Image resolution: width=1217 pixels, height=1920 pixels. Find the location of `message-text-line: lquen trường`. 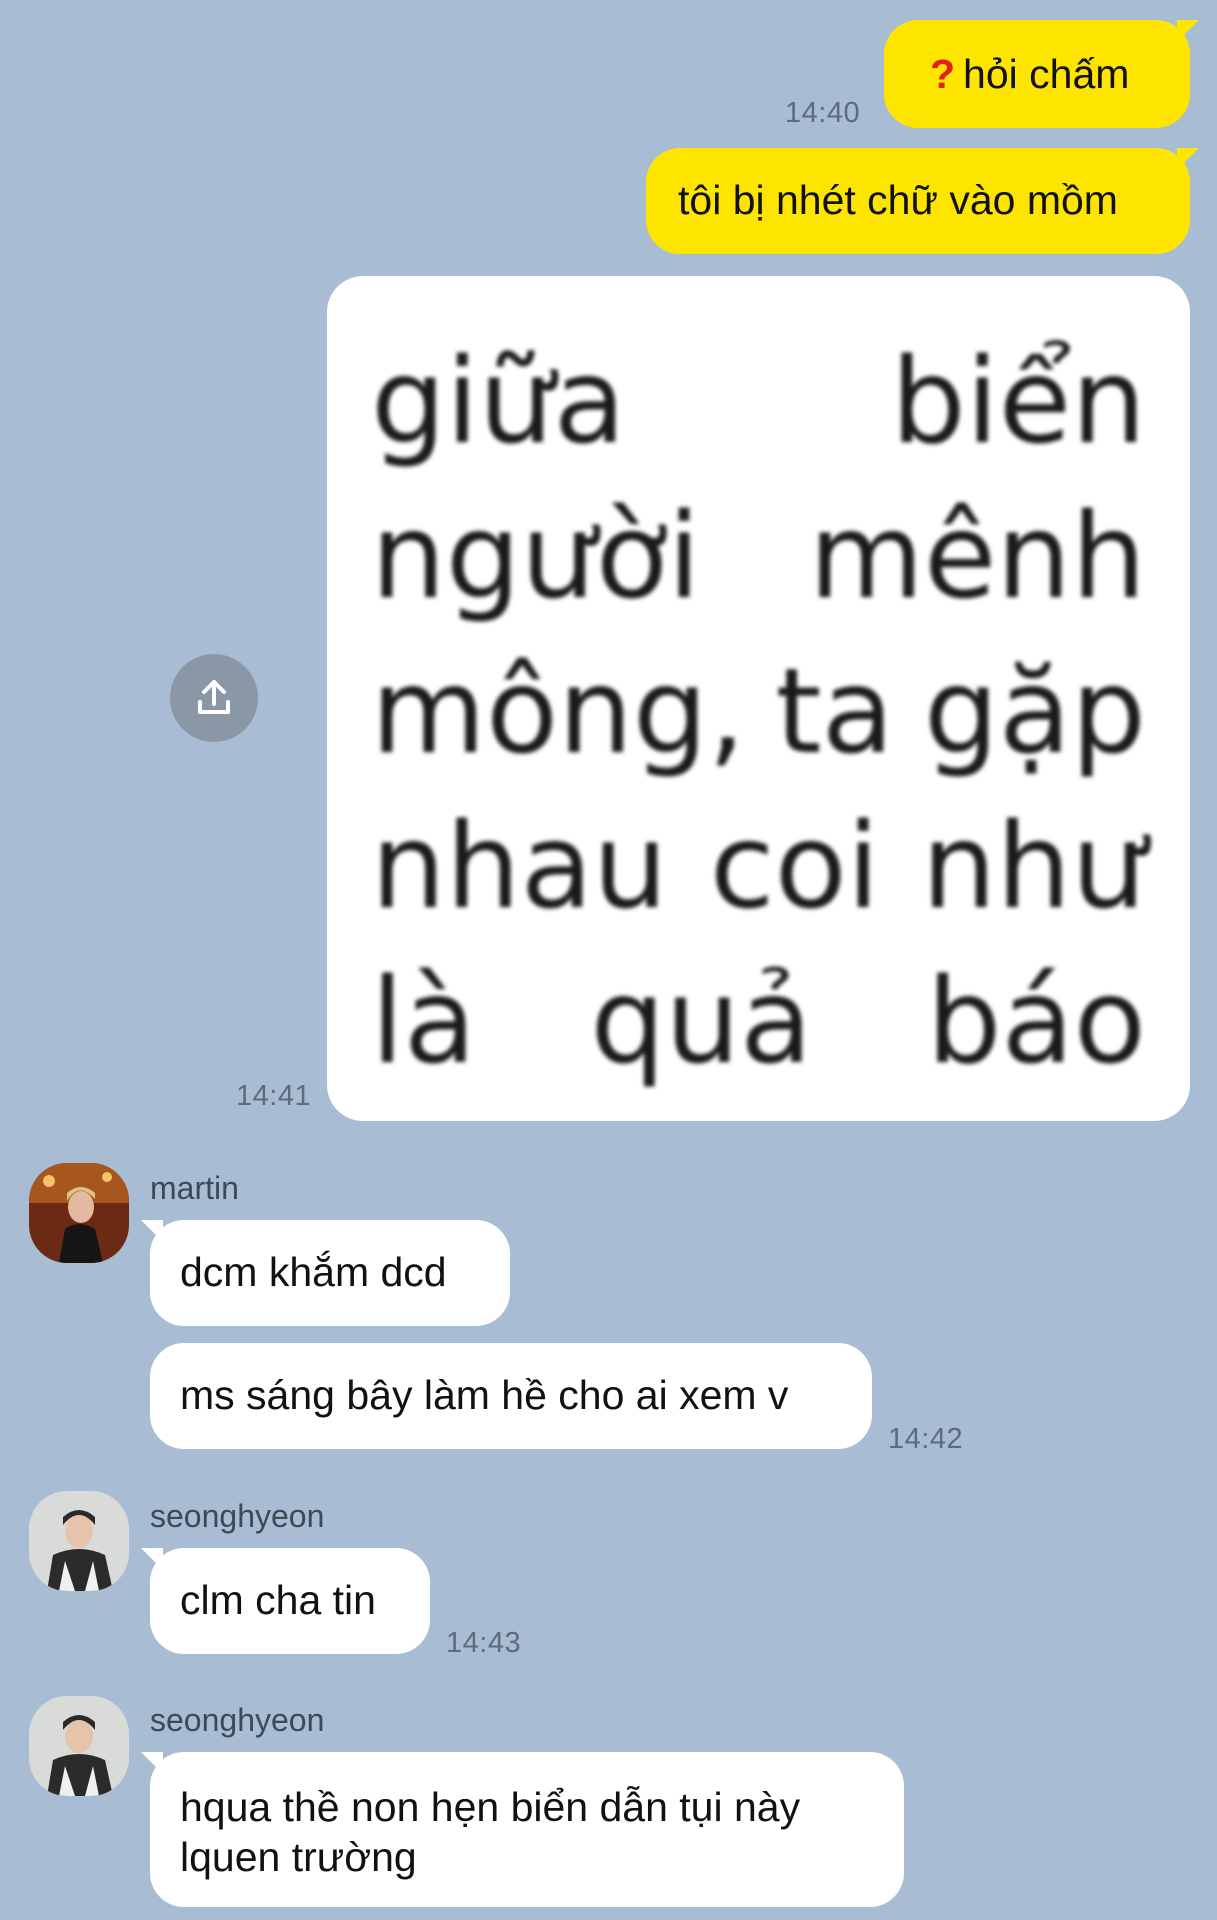

message-text-line: lquen trường is located at coordinates (298, 1857).